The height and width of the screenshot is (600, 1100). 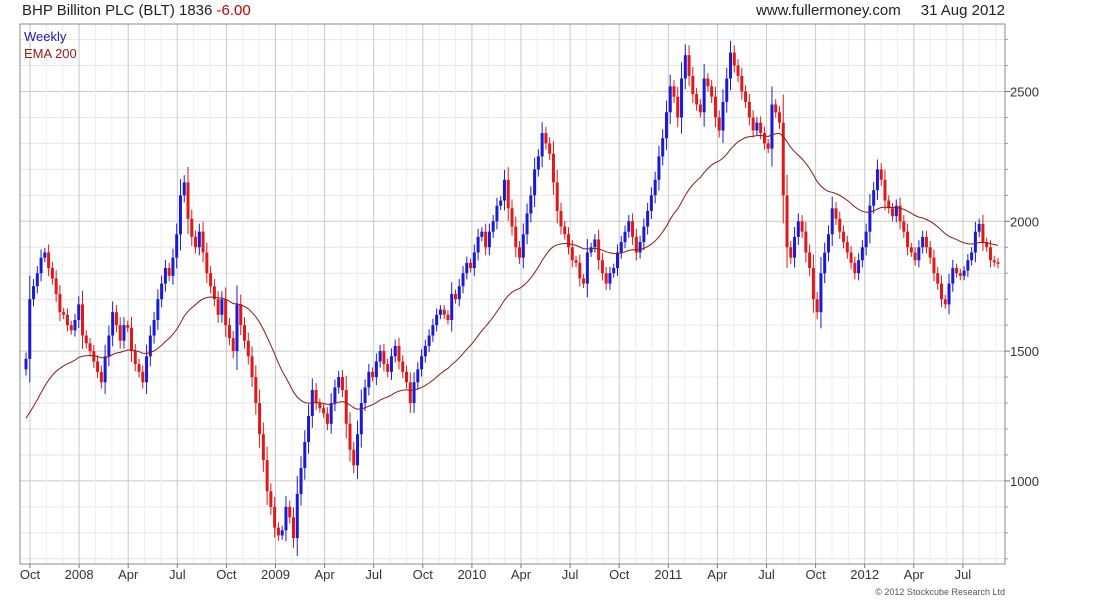 What do you see at coordinates (1022, 299) in the screenshot?
I see `y-axis: 1000 1500 2000 2500` at bounding box center [1022, 299].